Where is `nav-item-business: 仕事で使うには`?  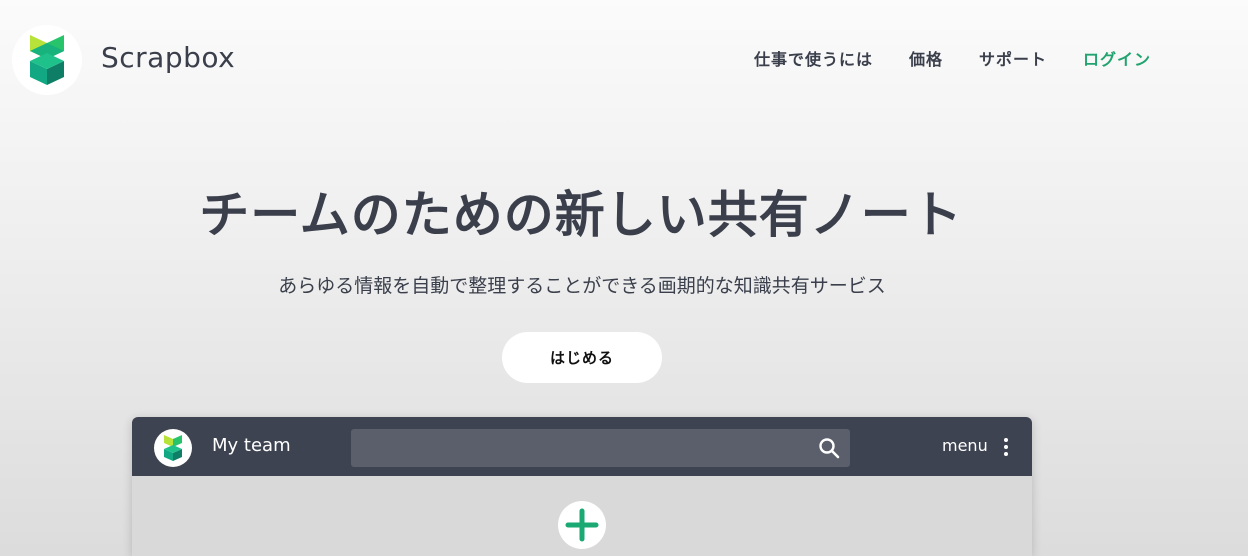
nav-item-business: 仕事で使うには is located at coordinates (813, 60).